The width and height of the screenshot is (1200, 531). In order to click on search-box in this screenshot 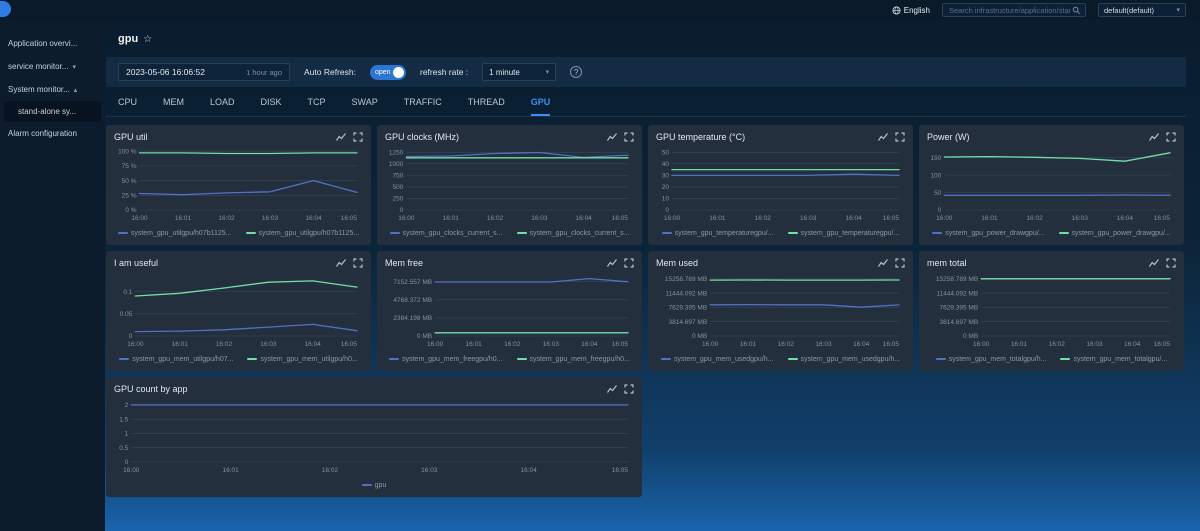, I will do `click(1014, 10)`.